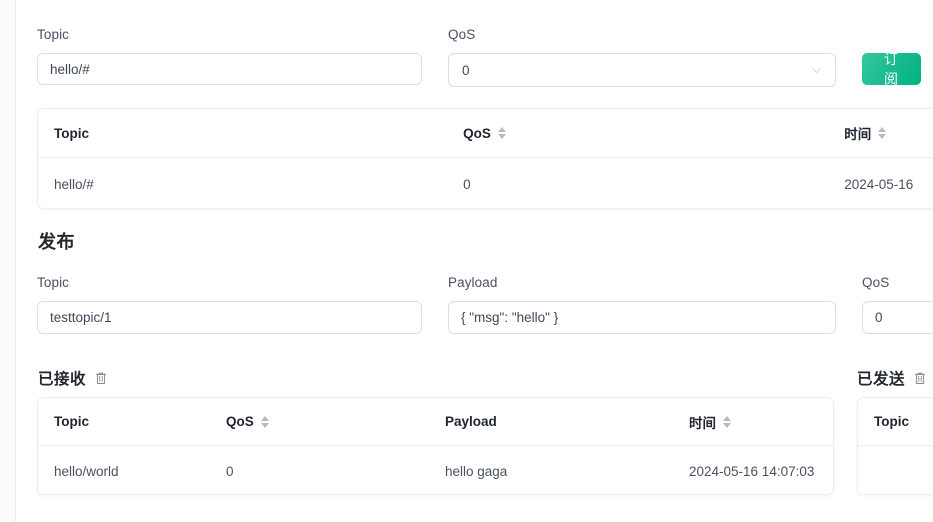  What do you see at coordinates (881, 379) in the screenshot?
I see `sent-panel-title-label: 已发送` at bounding box center [881, 379].